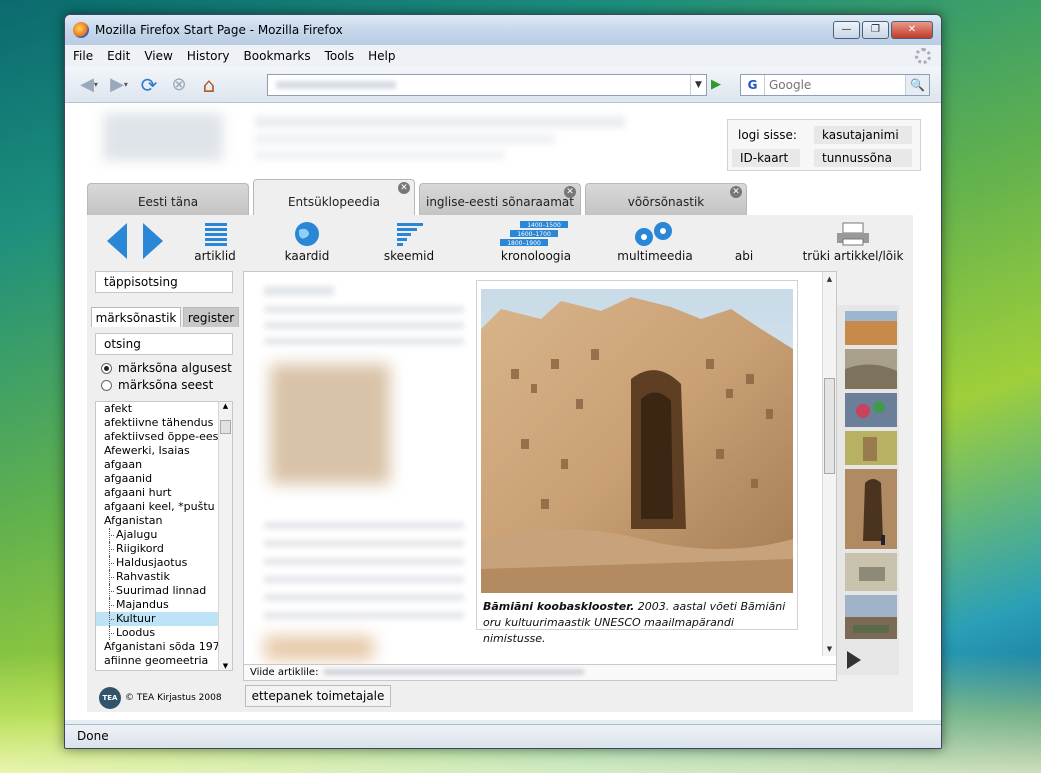  I want to click on menu-file: File, so click(83, 56).